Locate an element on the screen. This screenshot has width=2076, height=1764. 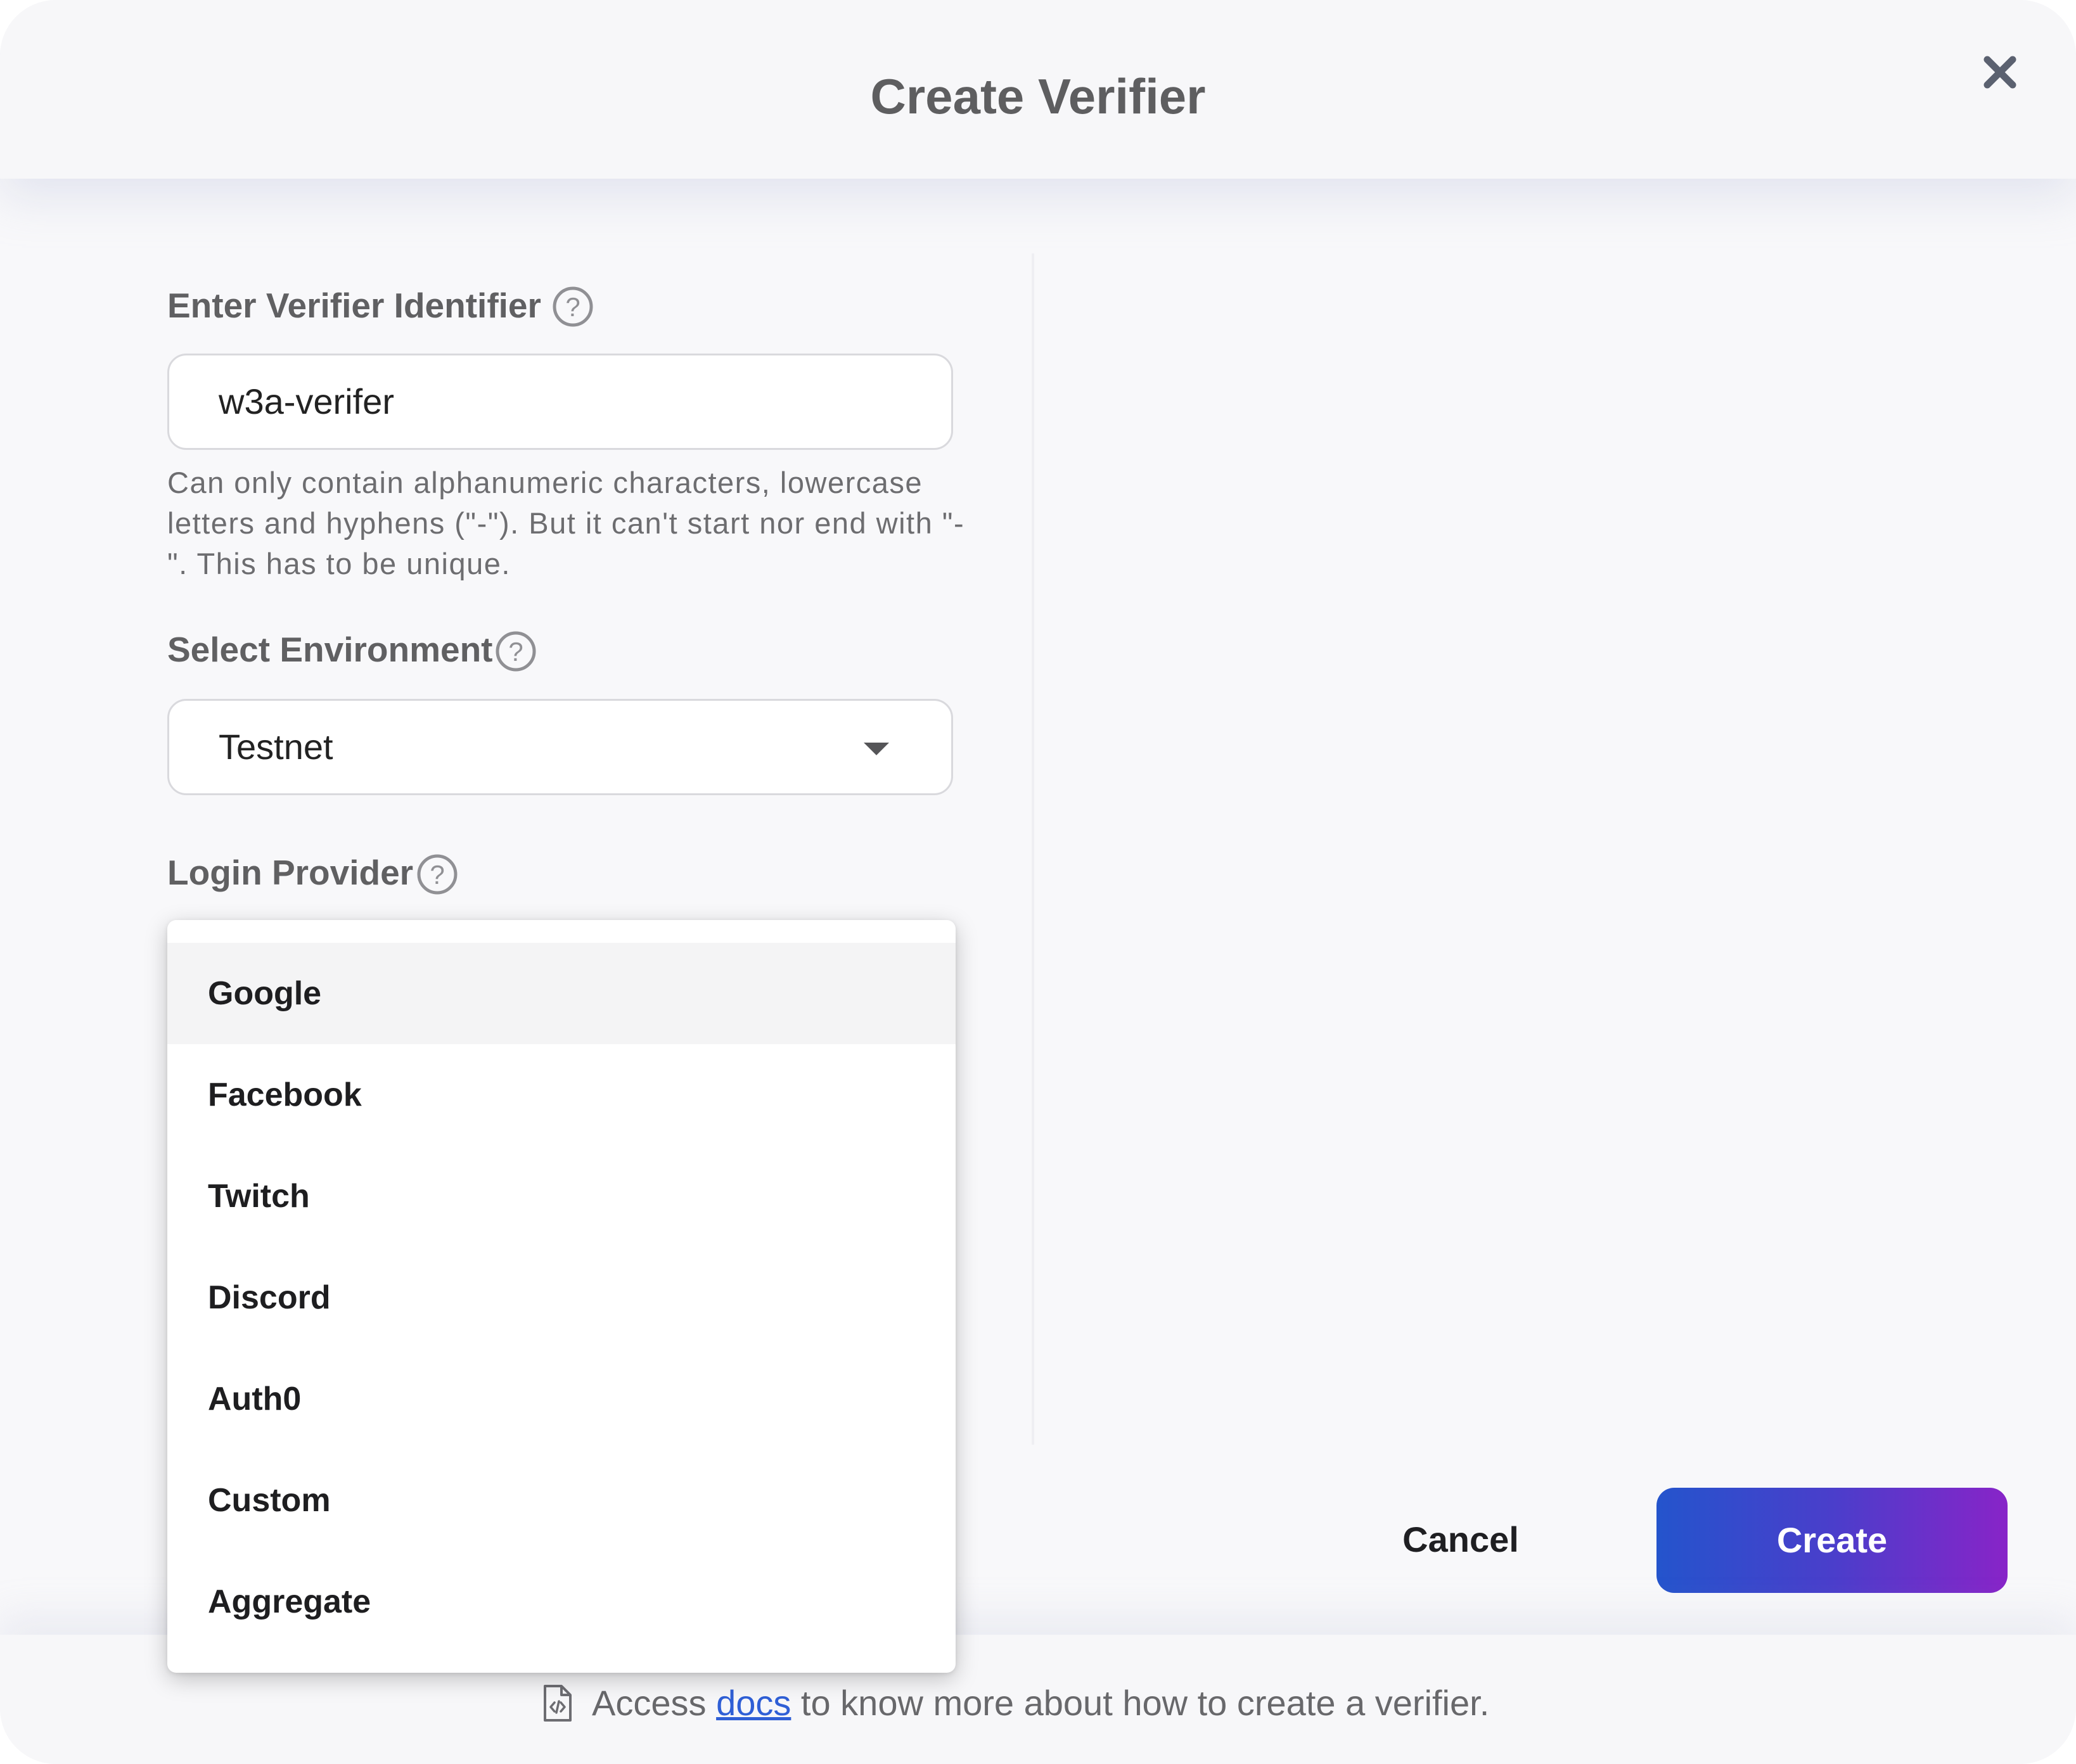
close-icon is located at coordinates (1999, 72).